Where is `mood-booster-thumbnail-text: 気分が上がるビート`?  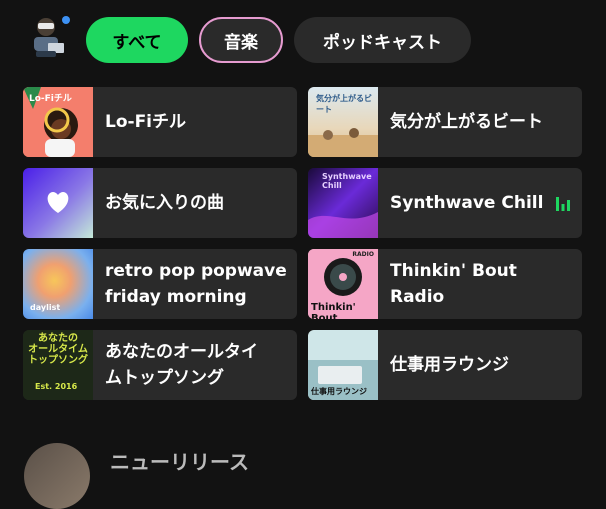
mood-booster-thumbnail-text: 気分が上がるビート is located at coordinates (344, 104).